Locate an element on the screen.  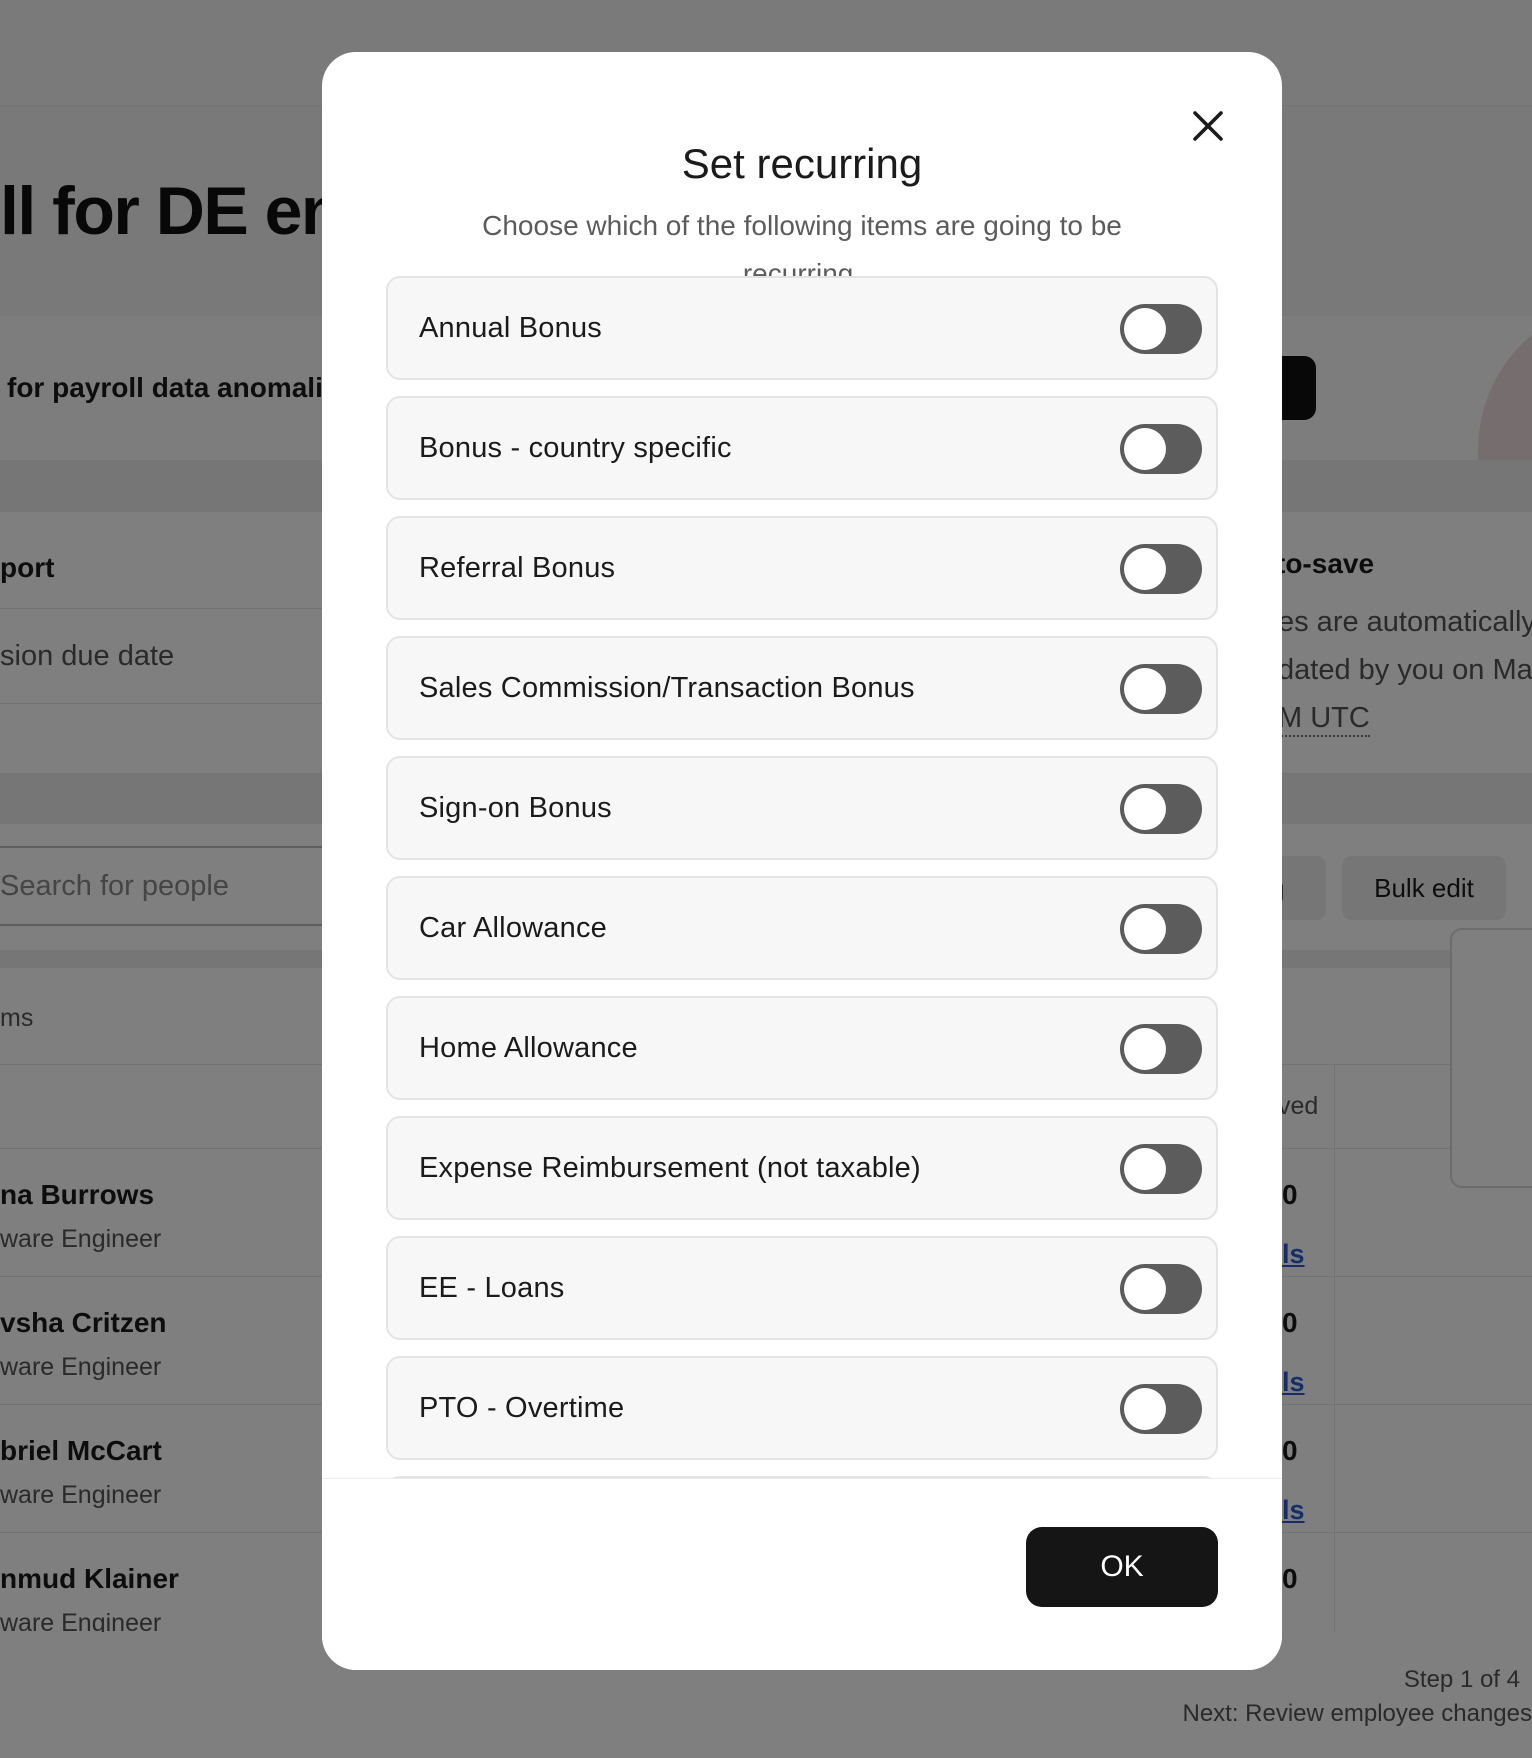
ok-button: OK is located at coordinates (1122, 1567).